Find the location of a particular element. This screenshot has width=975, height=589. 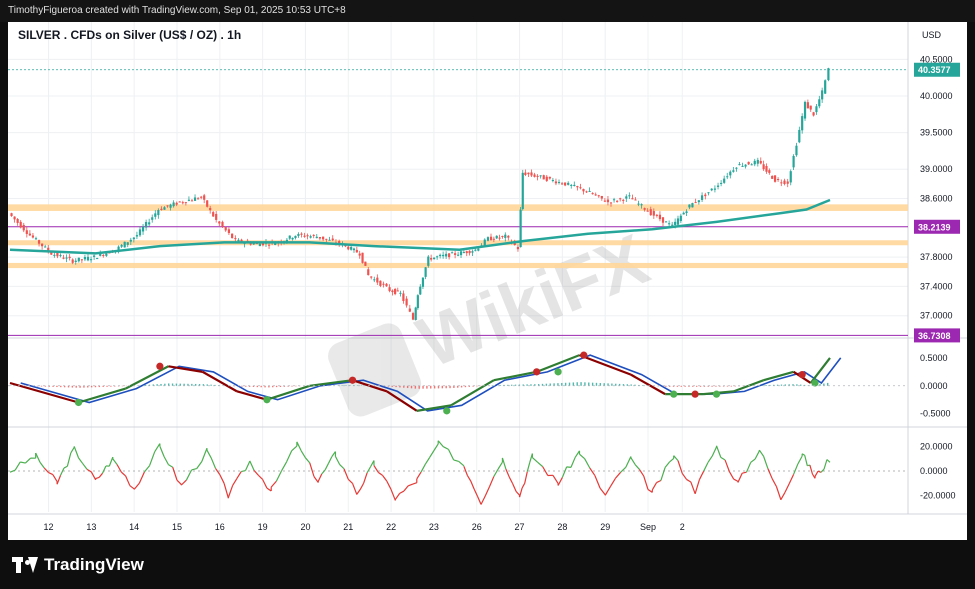

time-tick-10: 26 is located at coordinates (477, 527).